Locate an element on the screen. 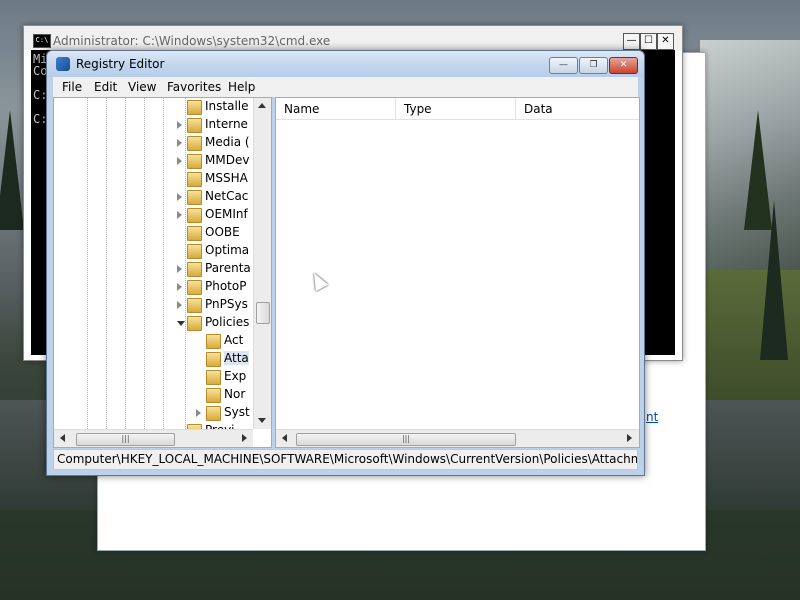  tree-node: PhotoP is located at coordinates (153, 287).